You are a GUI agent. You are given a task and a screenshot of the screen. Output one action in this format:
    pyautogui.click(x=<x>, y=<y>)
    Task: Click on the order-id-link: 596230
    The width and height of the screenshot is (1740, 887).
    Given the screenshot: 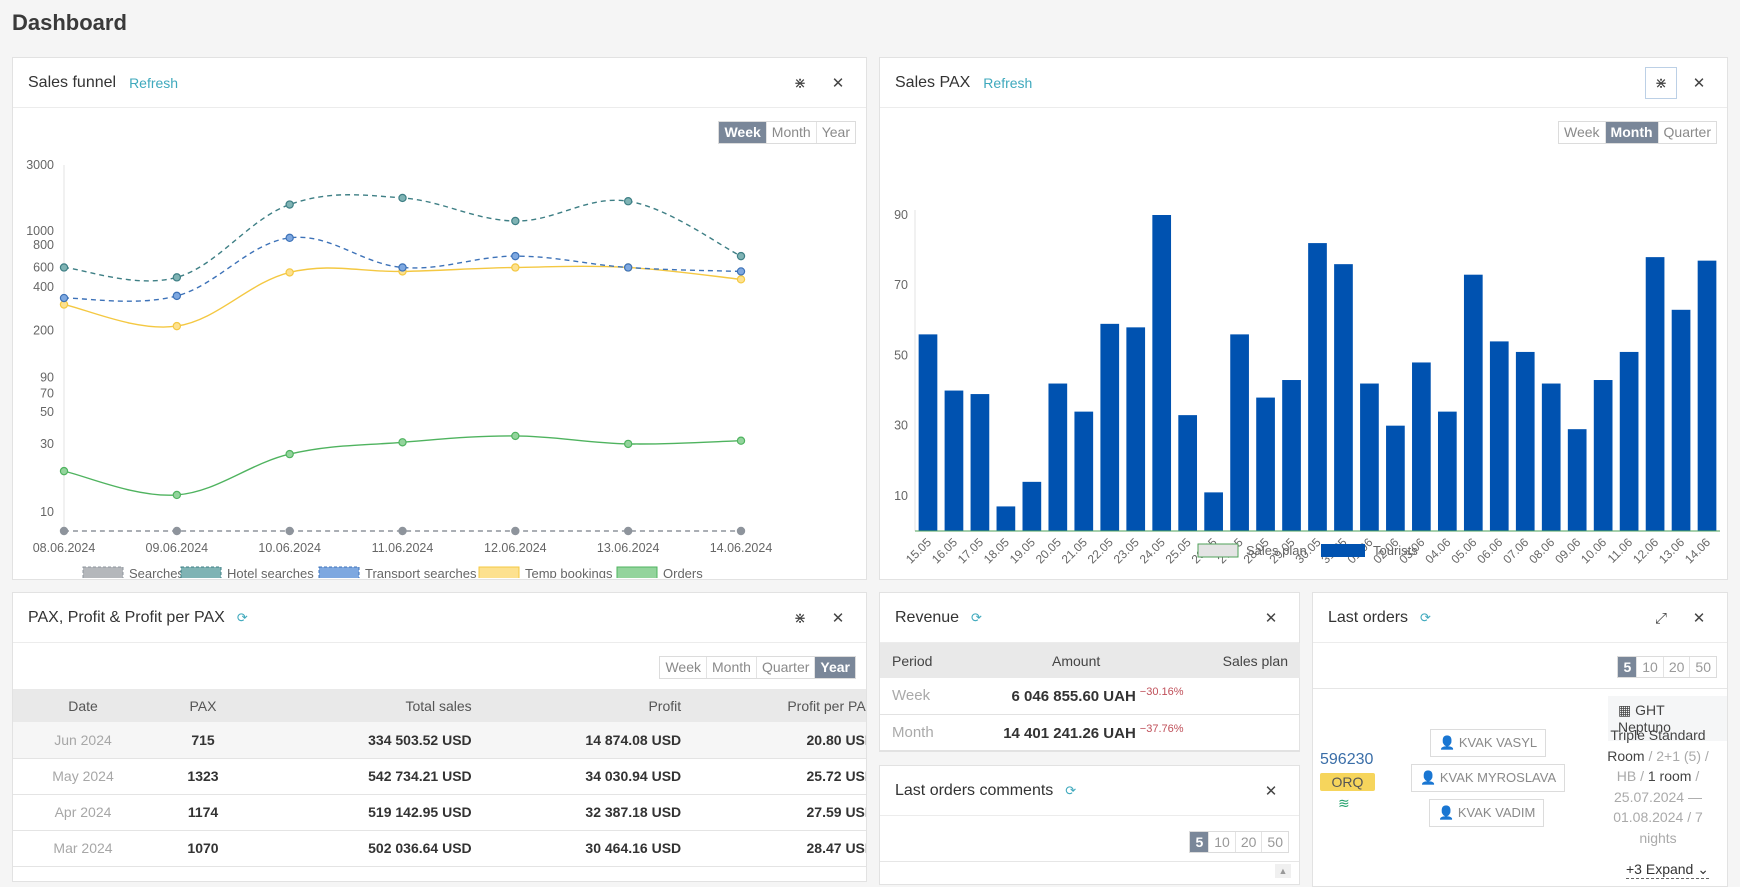 What is the action you would take?
    pyautogui.click(x=1346, y=760)
    